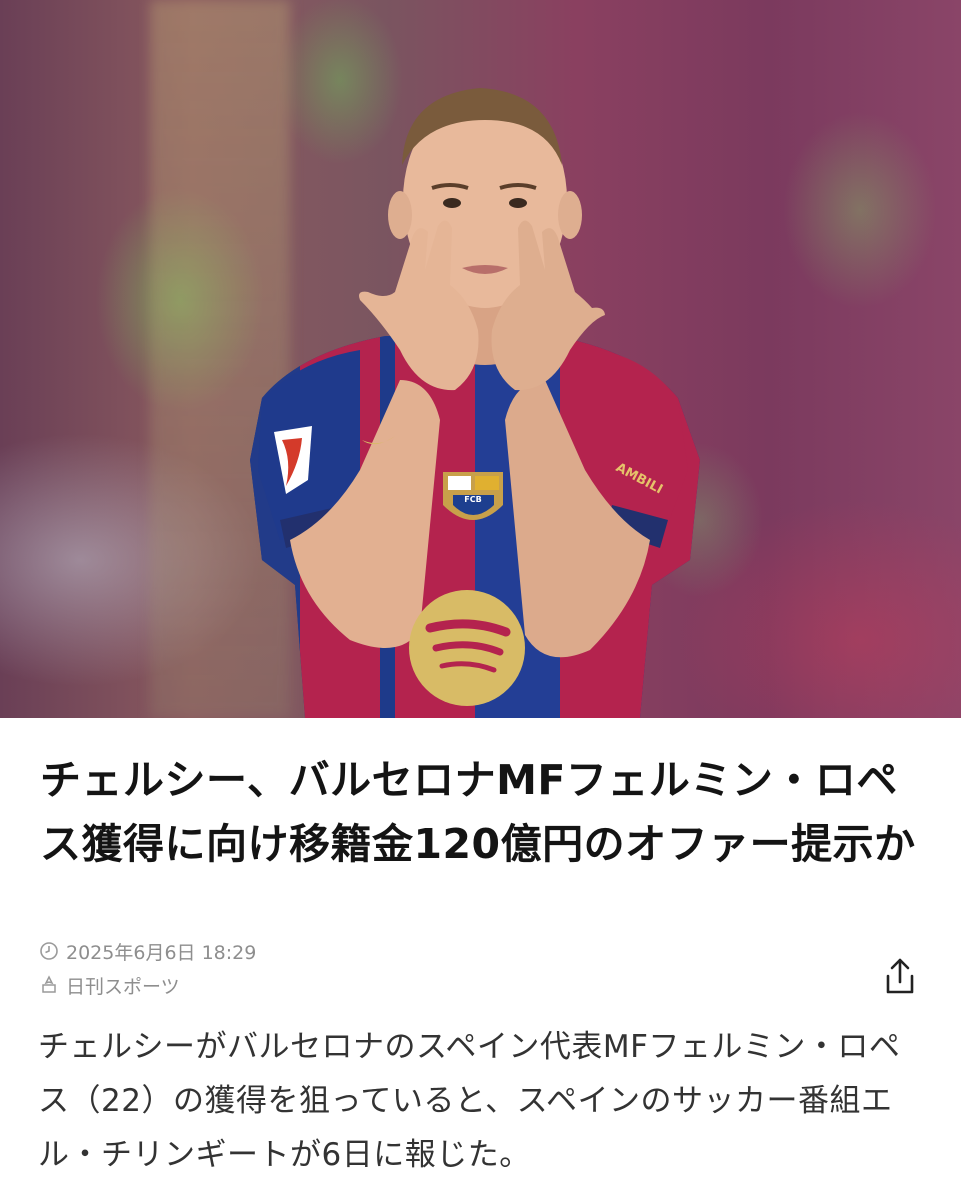 The height and width of the screenshot is (1200, 961). I want to click on article-timestamp: 2025年6月6日 18:29, so click(161, 952).